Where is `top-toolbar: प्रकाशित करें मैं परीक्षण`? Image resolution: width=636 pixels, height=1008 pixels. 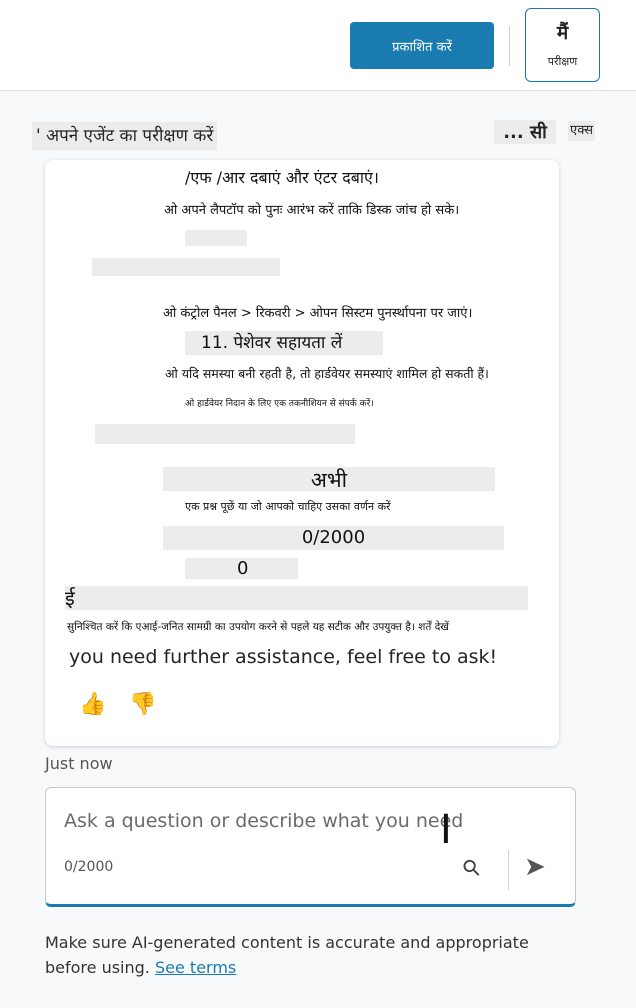
top-toolbar: प्रकाशित करें मैं परीक्षण is located at coordinates (318, 45).